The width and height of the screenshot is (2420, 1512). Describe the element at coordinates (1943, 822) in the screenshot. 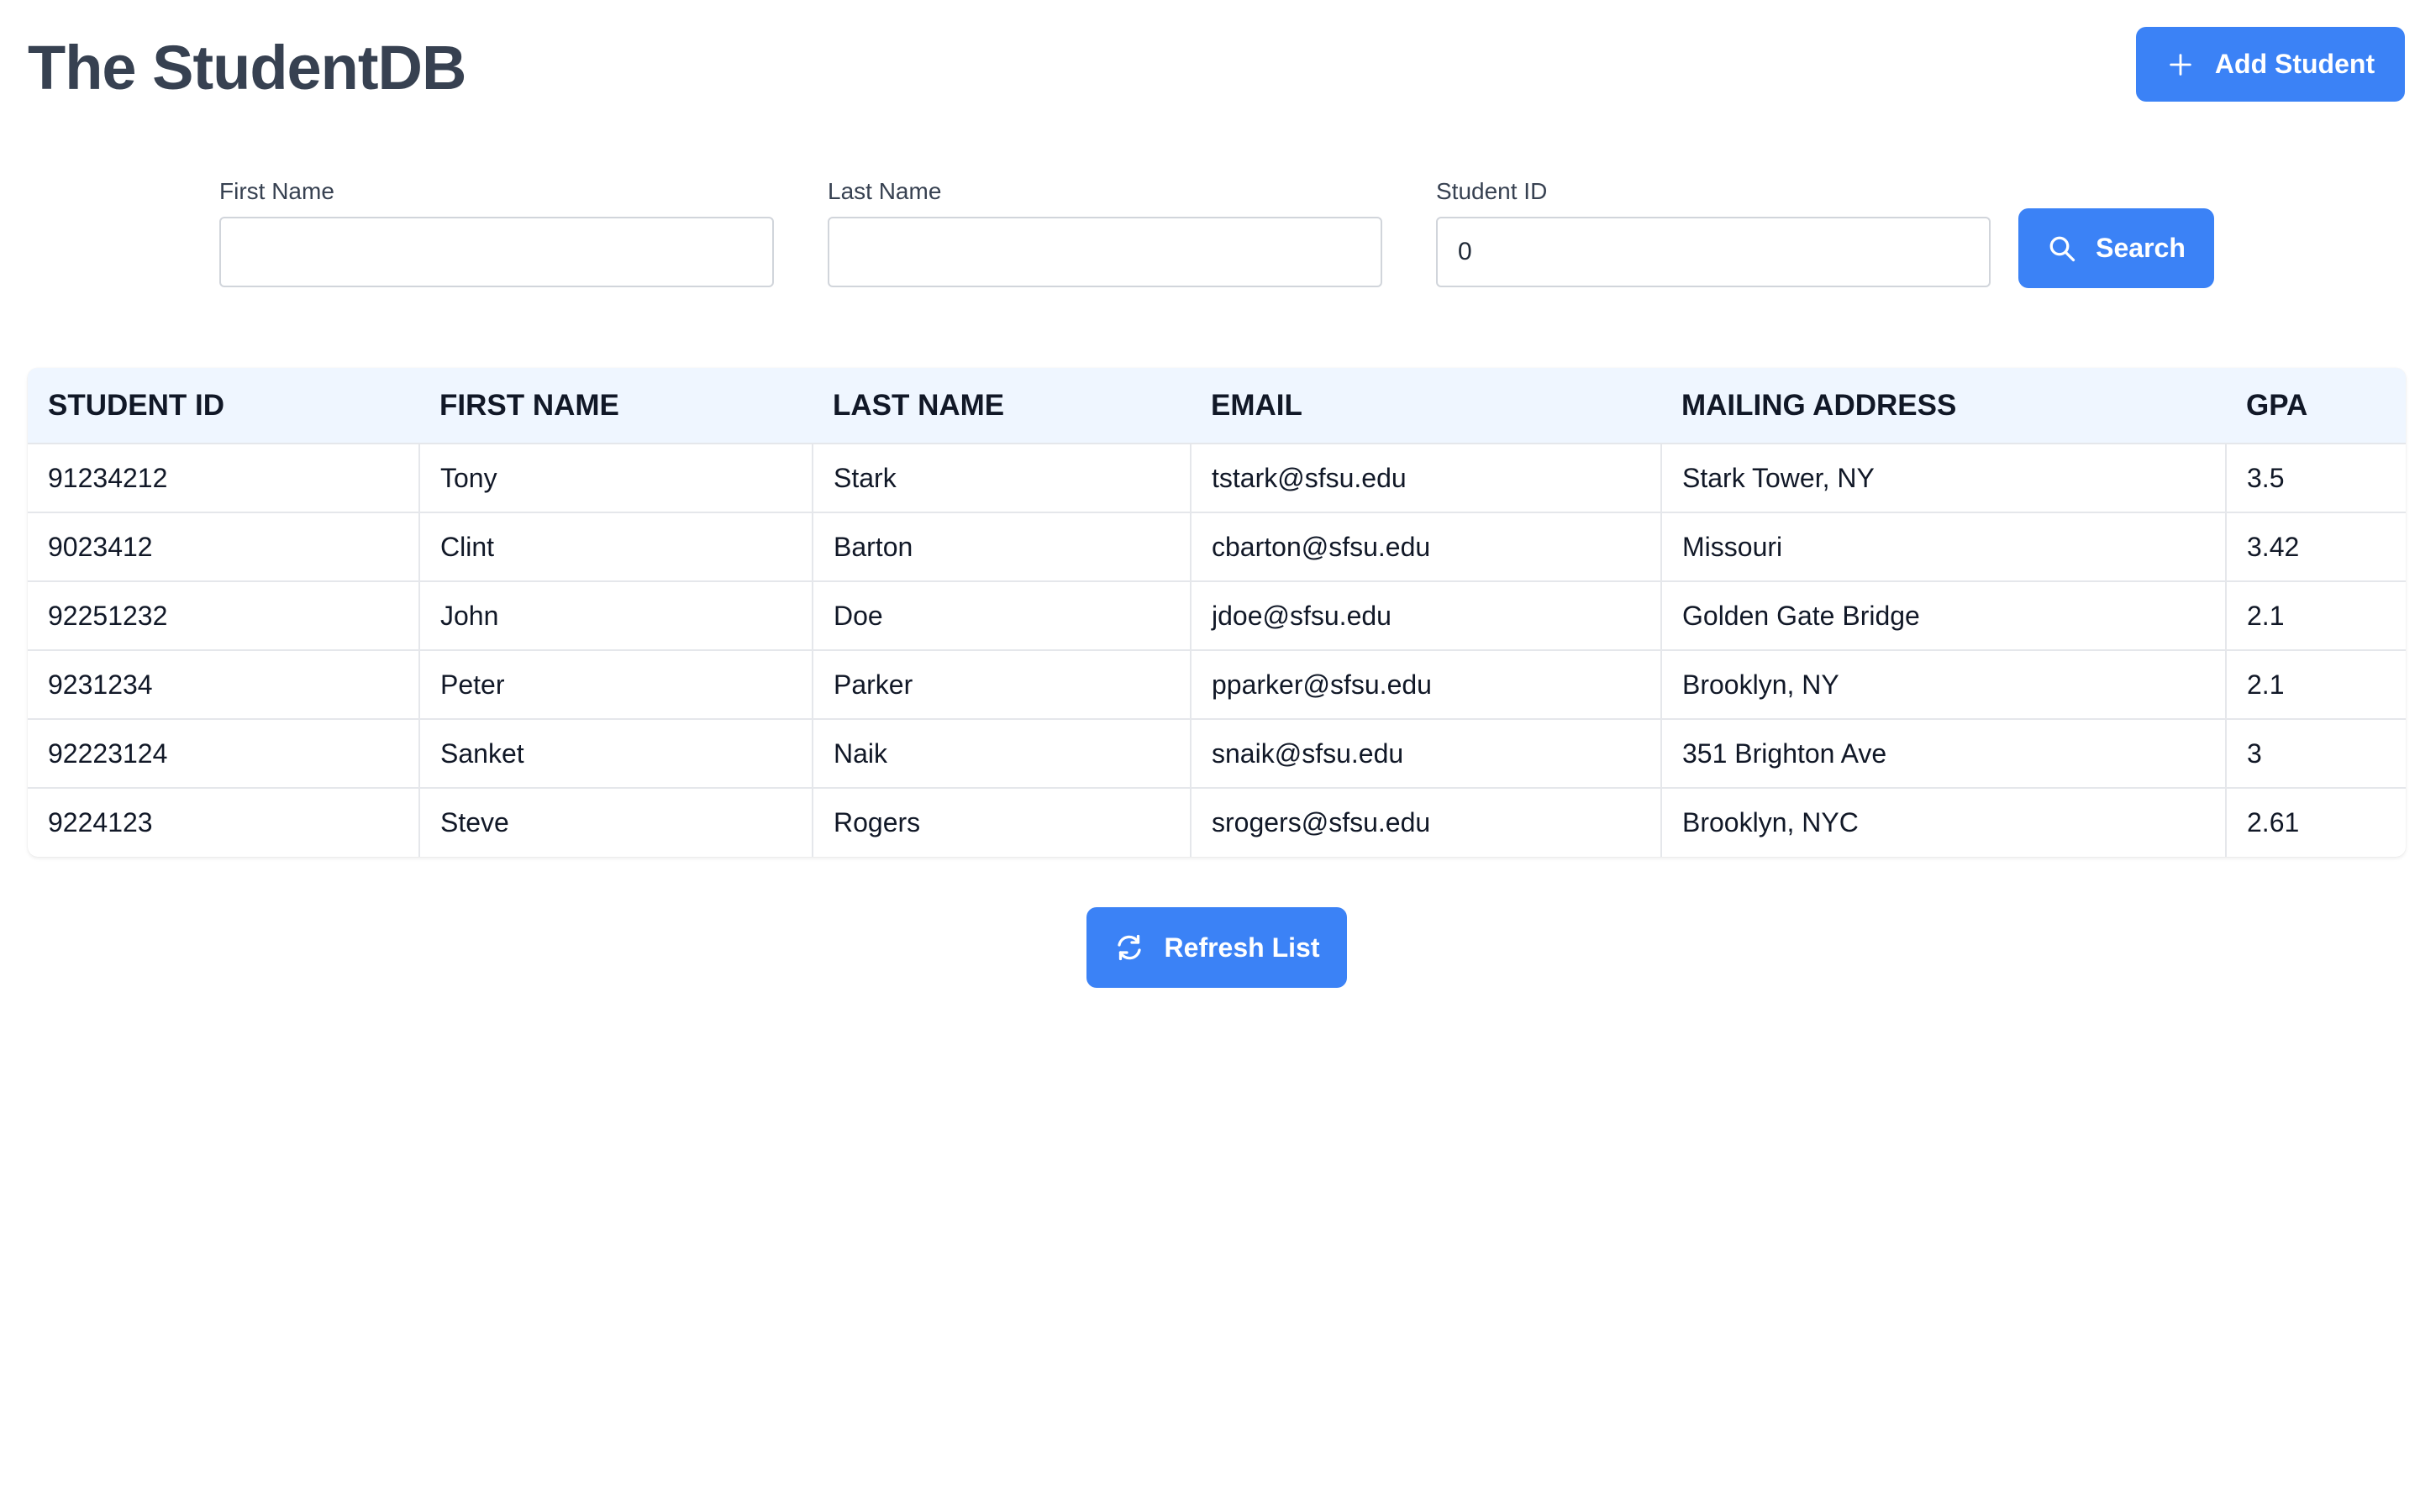

I see `cell-mailing-address: Brooklyn, NYC` at that location.